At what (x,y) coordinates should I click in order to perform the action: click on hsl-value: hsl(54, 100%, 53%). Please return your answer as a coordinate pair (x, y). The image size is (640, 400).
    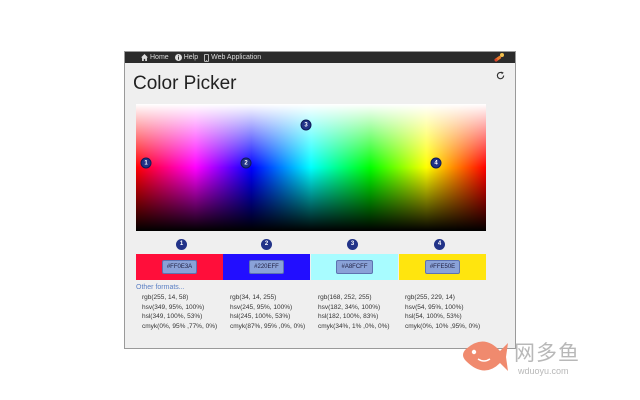
    Looking at the image, I should click on (433, 316).